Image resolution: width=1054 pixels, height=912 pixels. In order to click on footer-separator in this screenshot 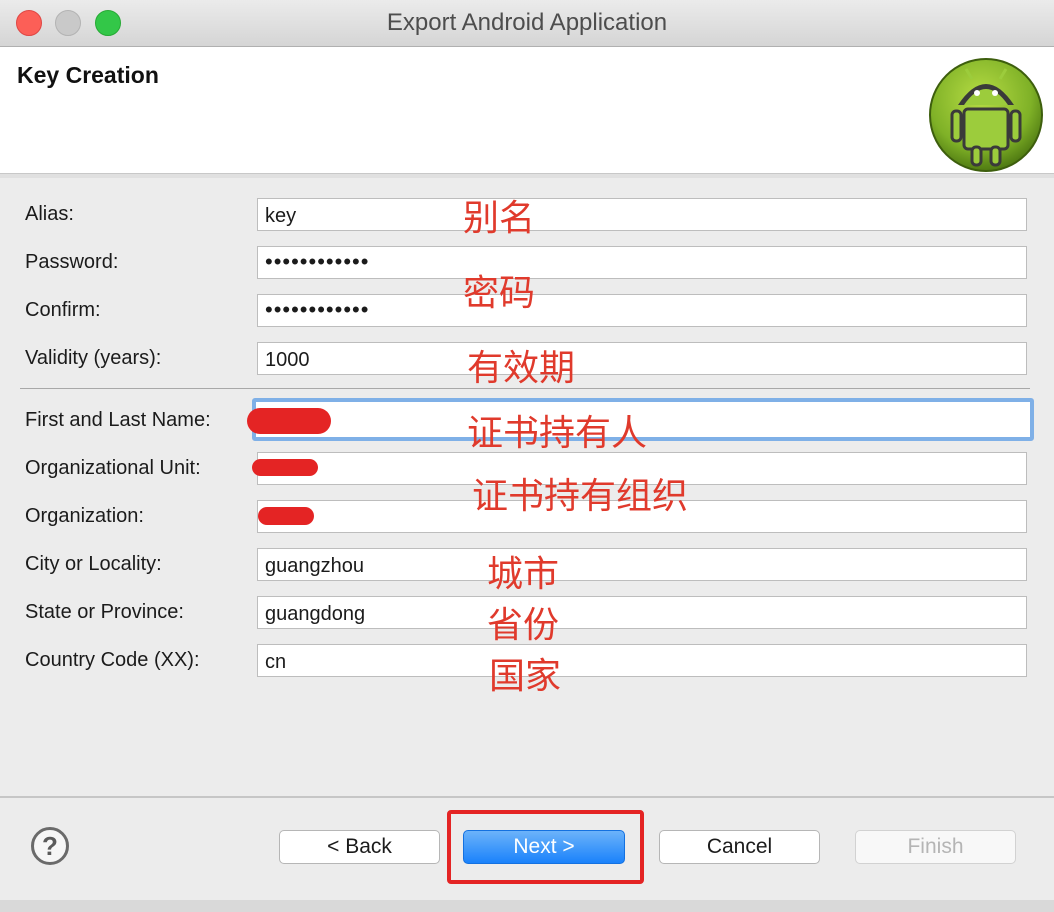, I will do `click(527, 797)`.